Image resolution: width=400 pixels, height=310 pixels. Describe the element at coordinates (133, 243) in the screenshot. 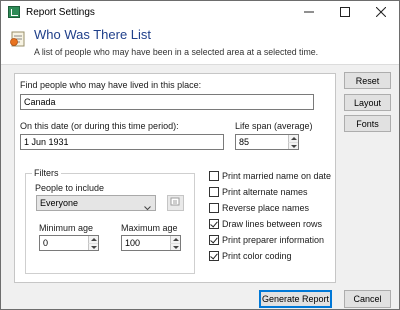

I see `max-age-value: 100` at that location.